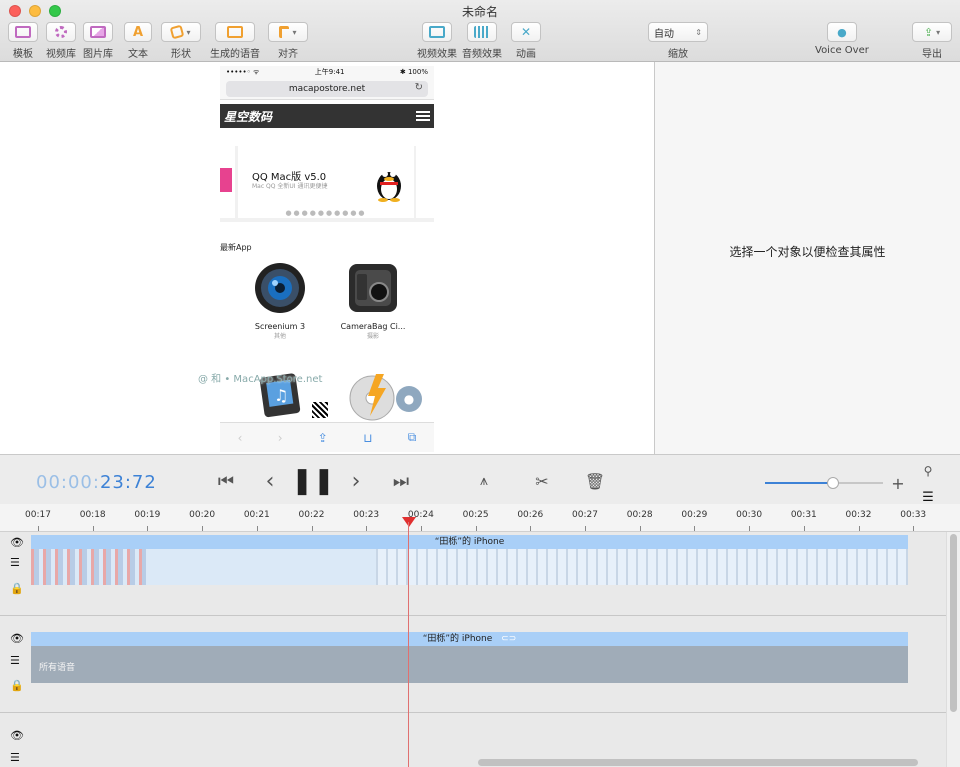  What do you see at coordinates (585, 515) in the screenshot?
I see `ruler-tick-label: 00:27` at bounding box center [585, 515].